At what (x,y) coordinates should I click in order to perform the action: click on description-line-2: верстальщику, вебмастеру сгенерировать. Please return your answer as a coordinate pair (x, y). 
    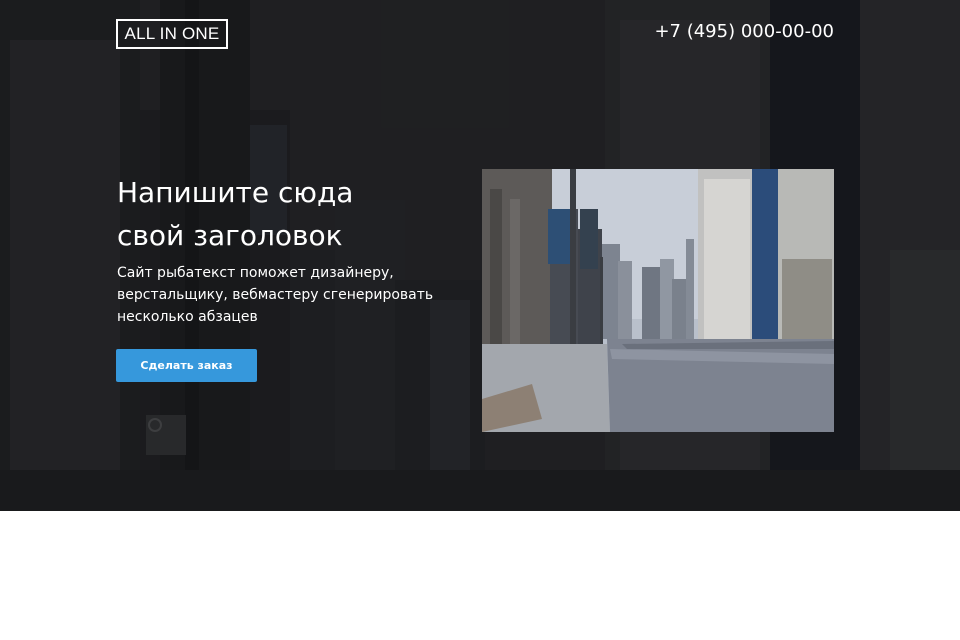
    Looking at the image, I should click on (275, 295).